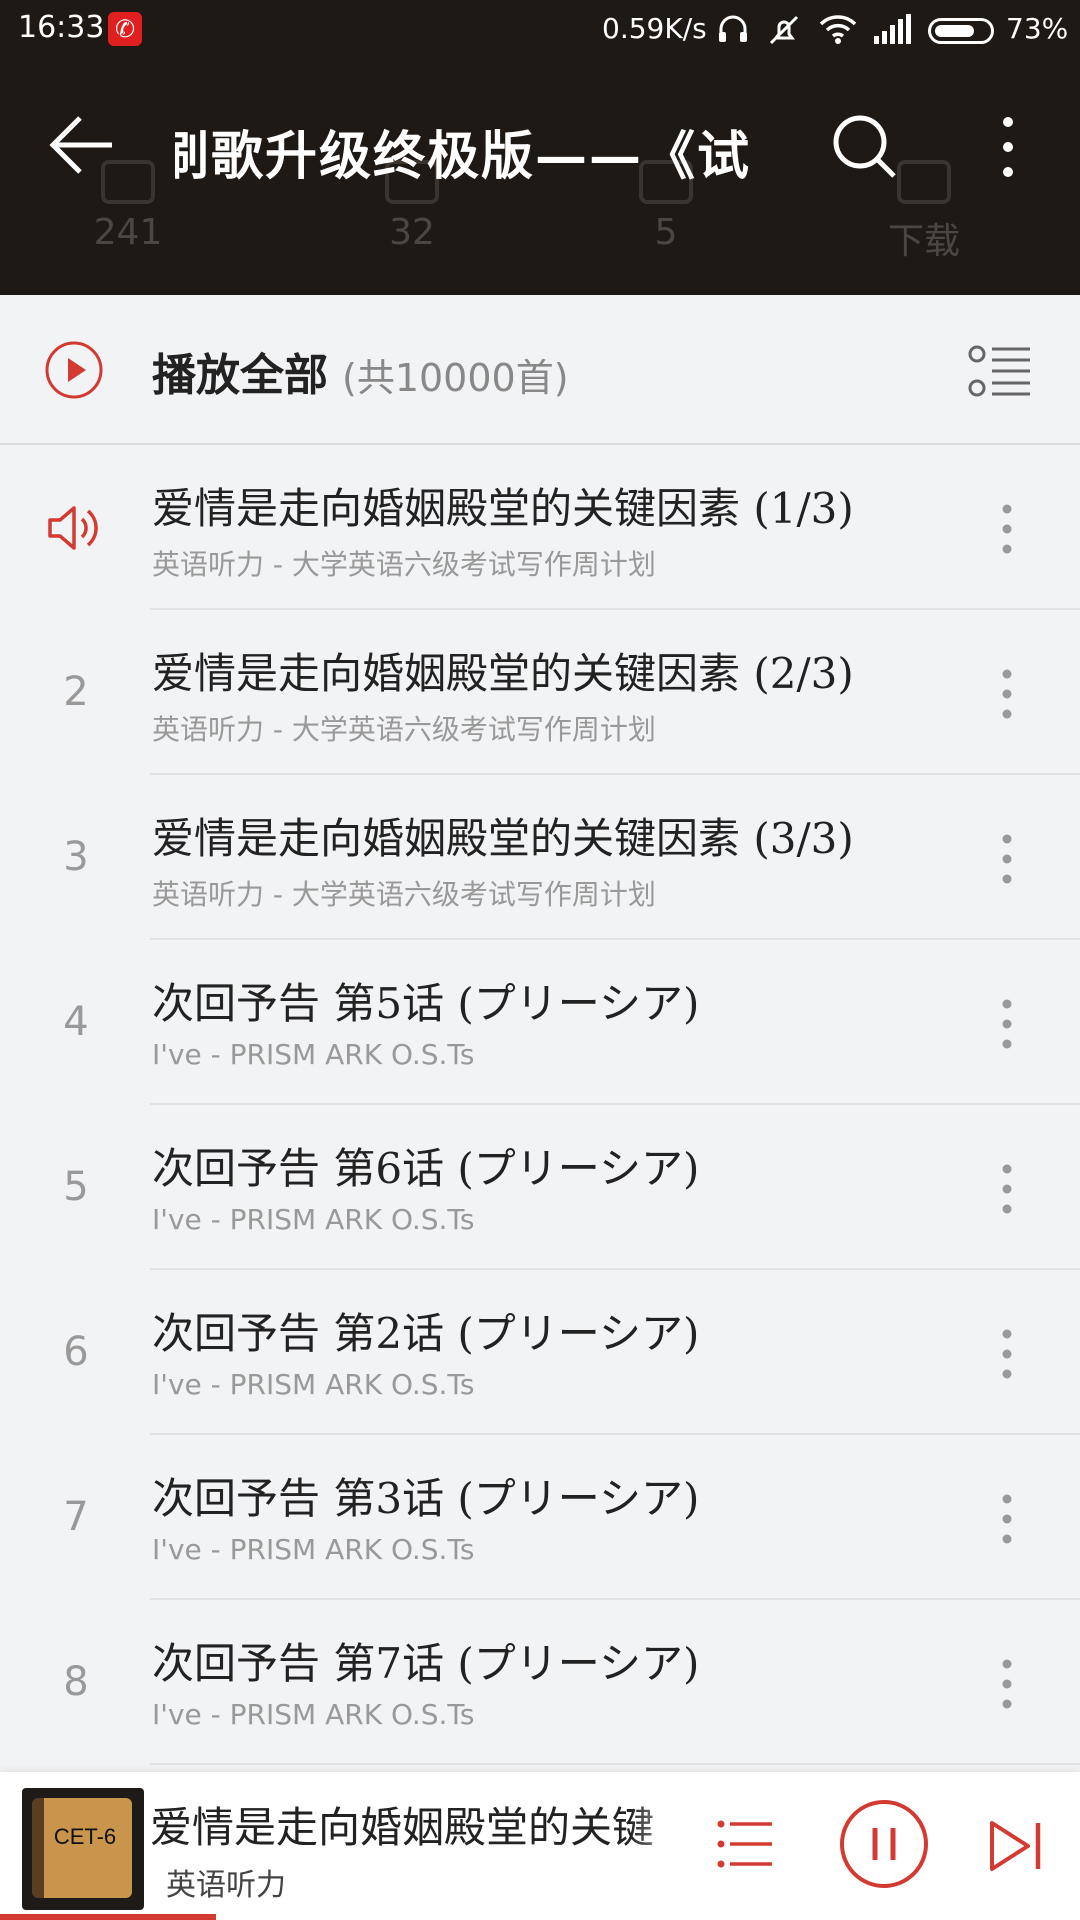 Image resolution: width=1080 pixels, height=1920 pixels. Describe the element at coordinates (240, 375) in the screenshot. I see `play-all-label: 播放全部` at that location.